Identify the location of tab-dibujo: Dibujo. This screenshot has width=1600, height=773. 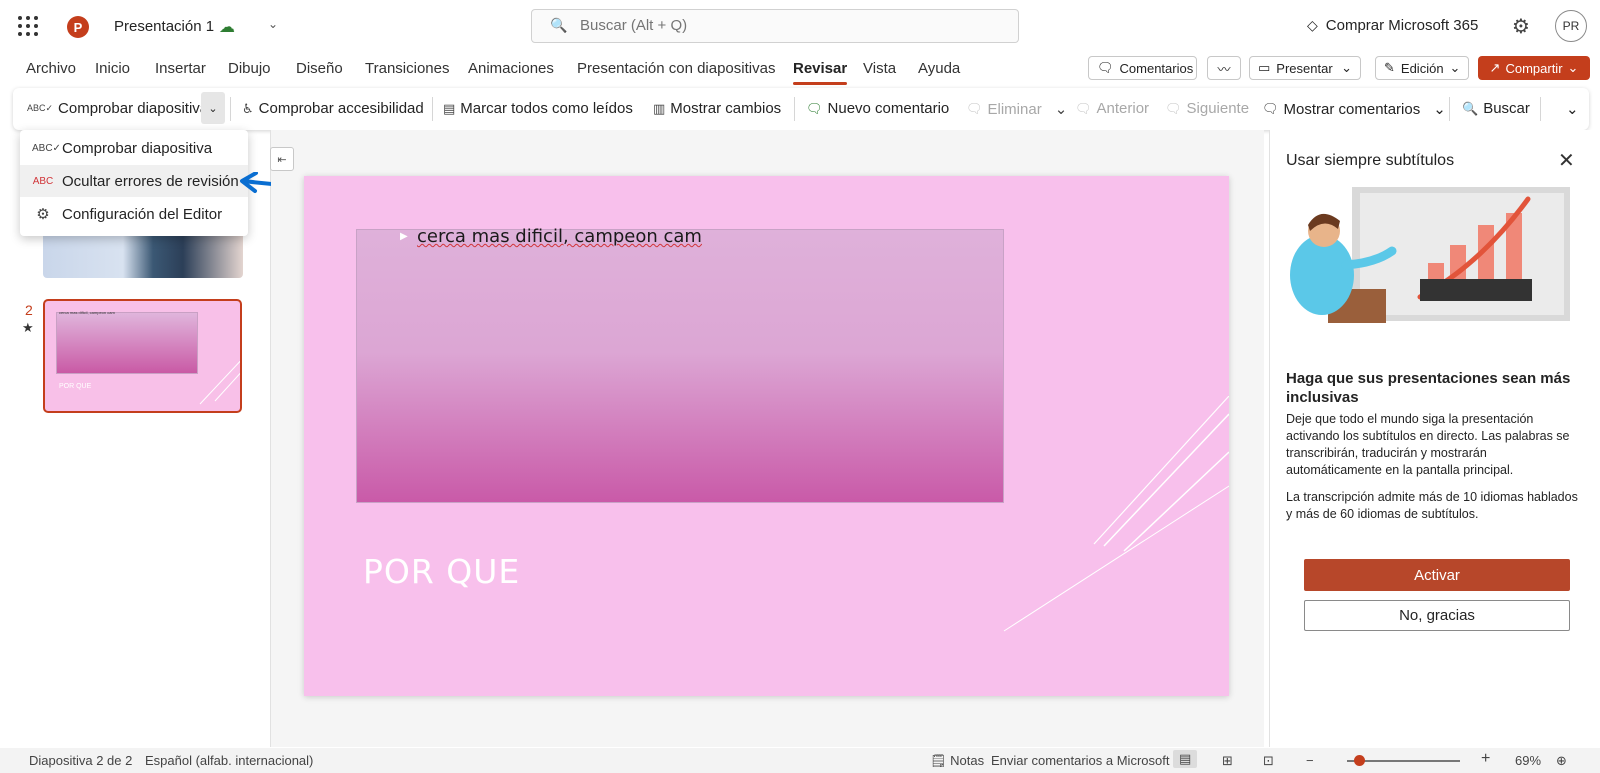
(249, 68).